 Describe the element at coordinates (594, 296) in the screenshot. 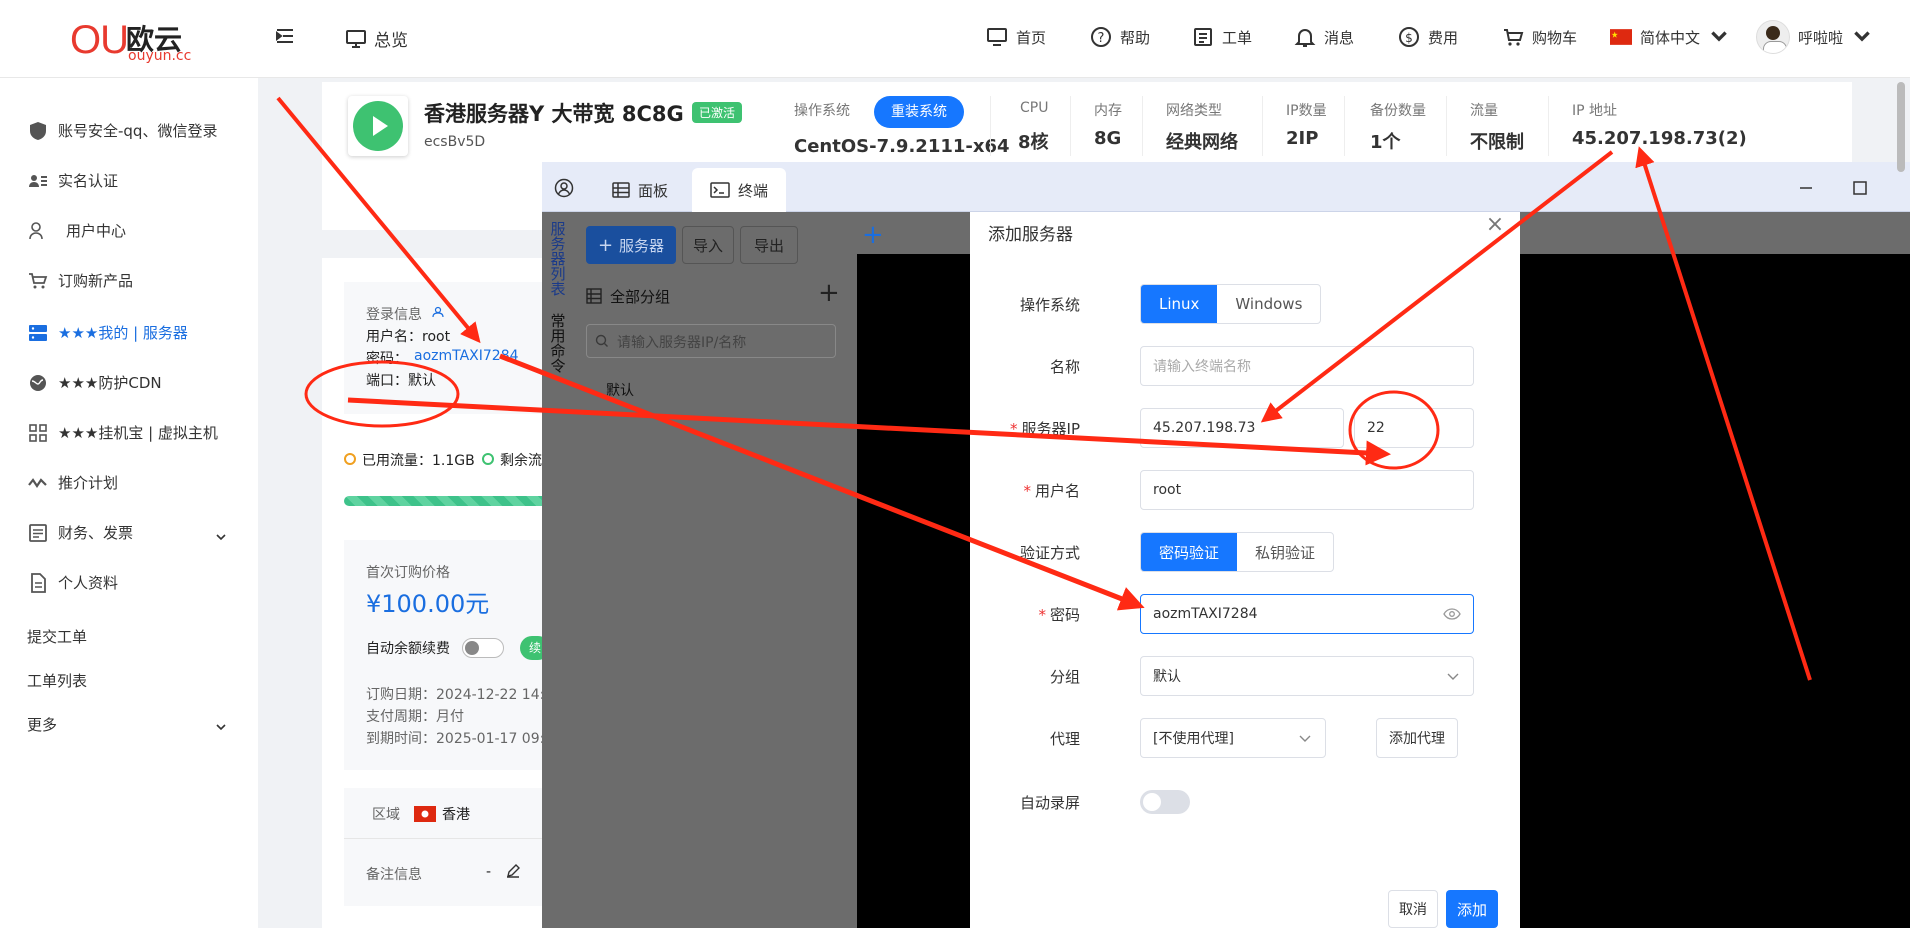

I see `group-tree-icon` at that location.